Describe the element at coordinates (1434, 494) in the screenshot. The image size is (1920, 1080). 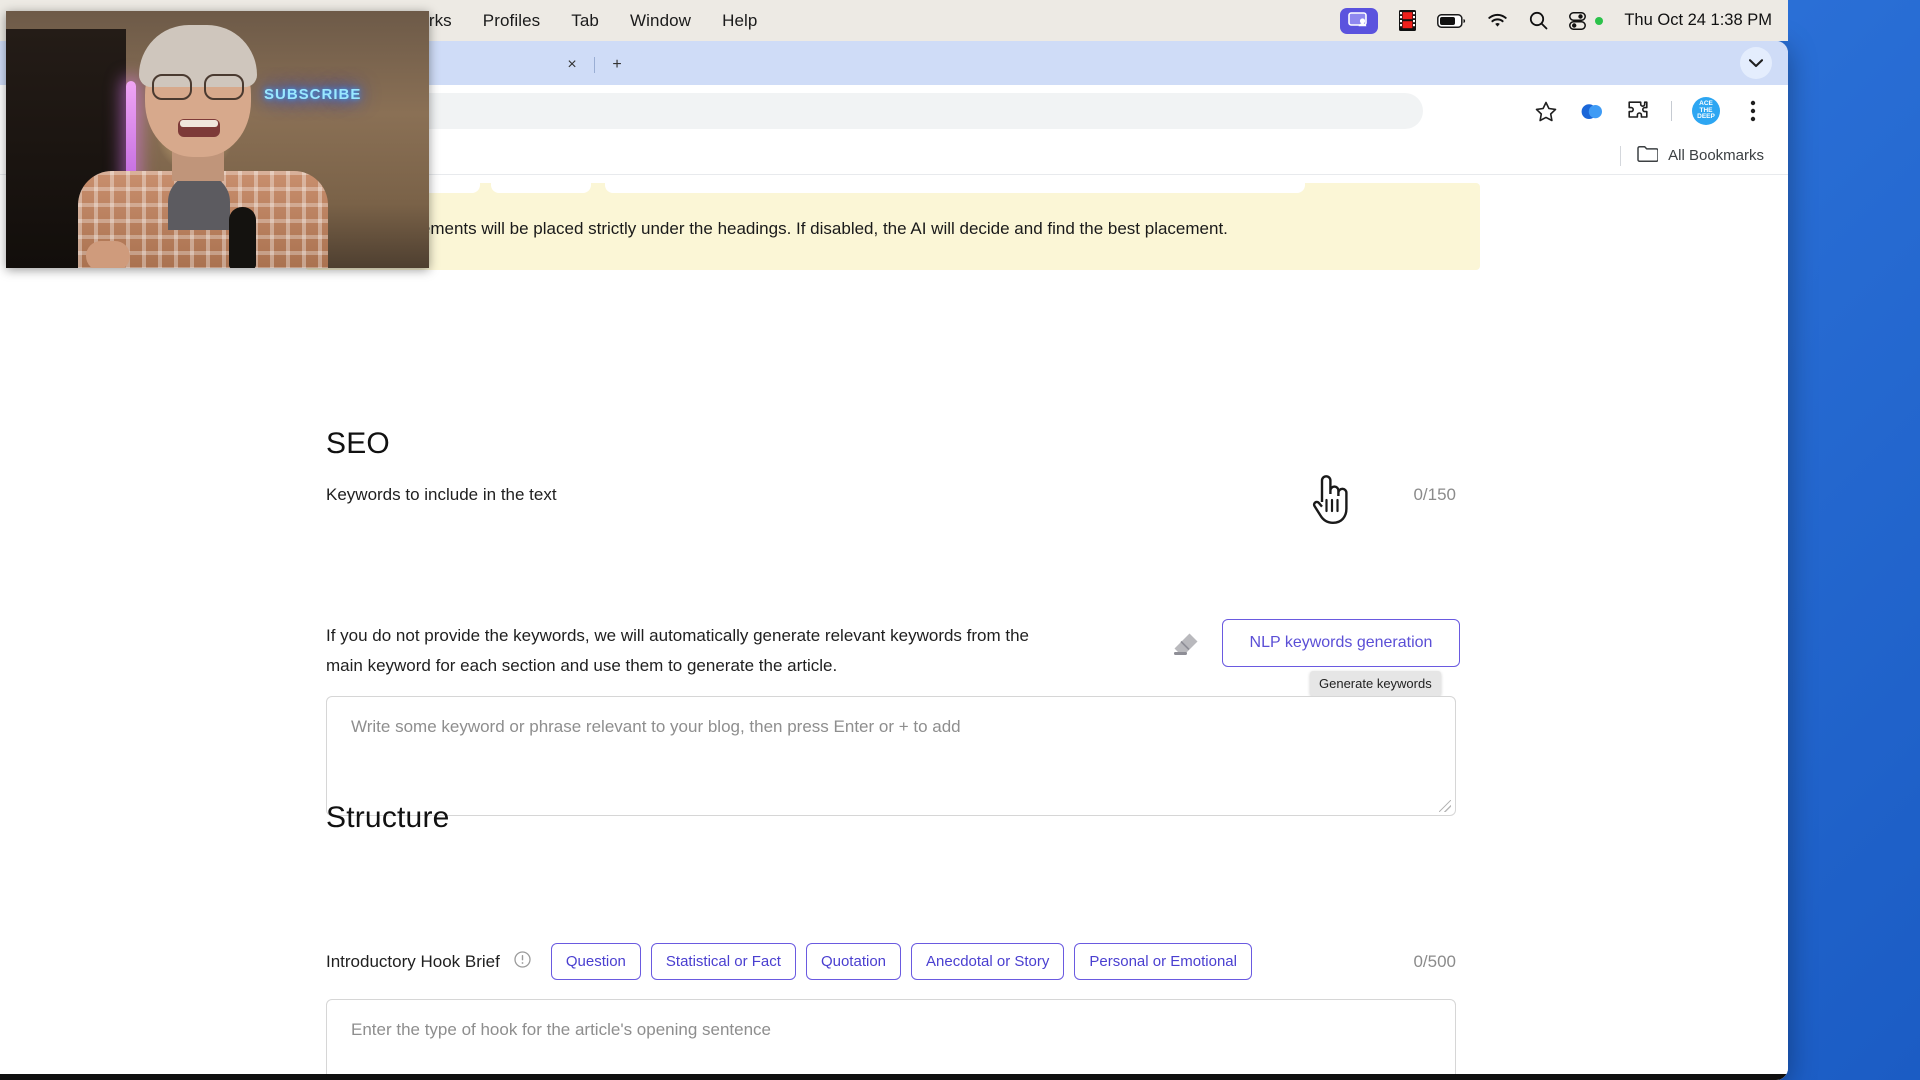
I see `keywords-counter: 0/150` at that location.